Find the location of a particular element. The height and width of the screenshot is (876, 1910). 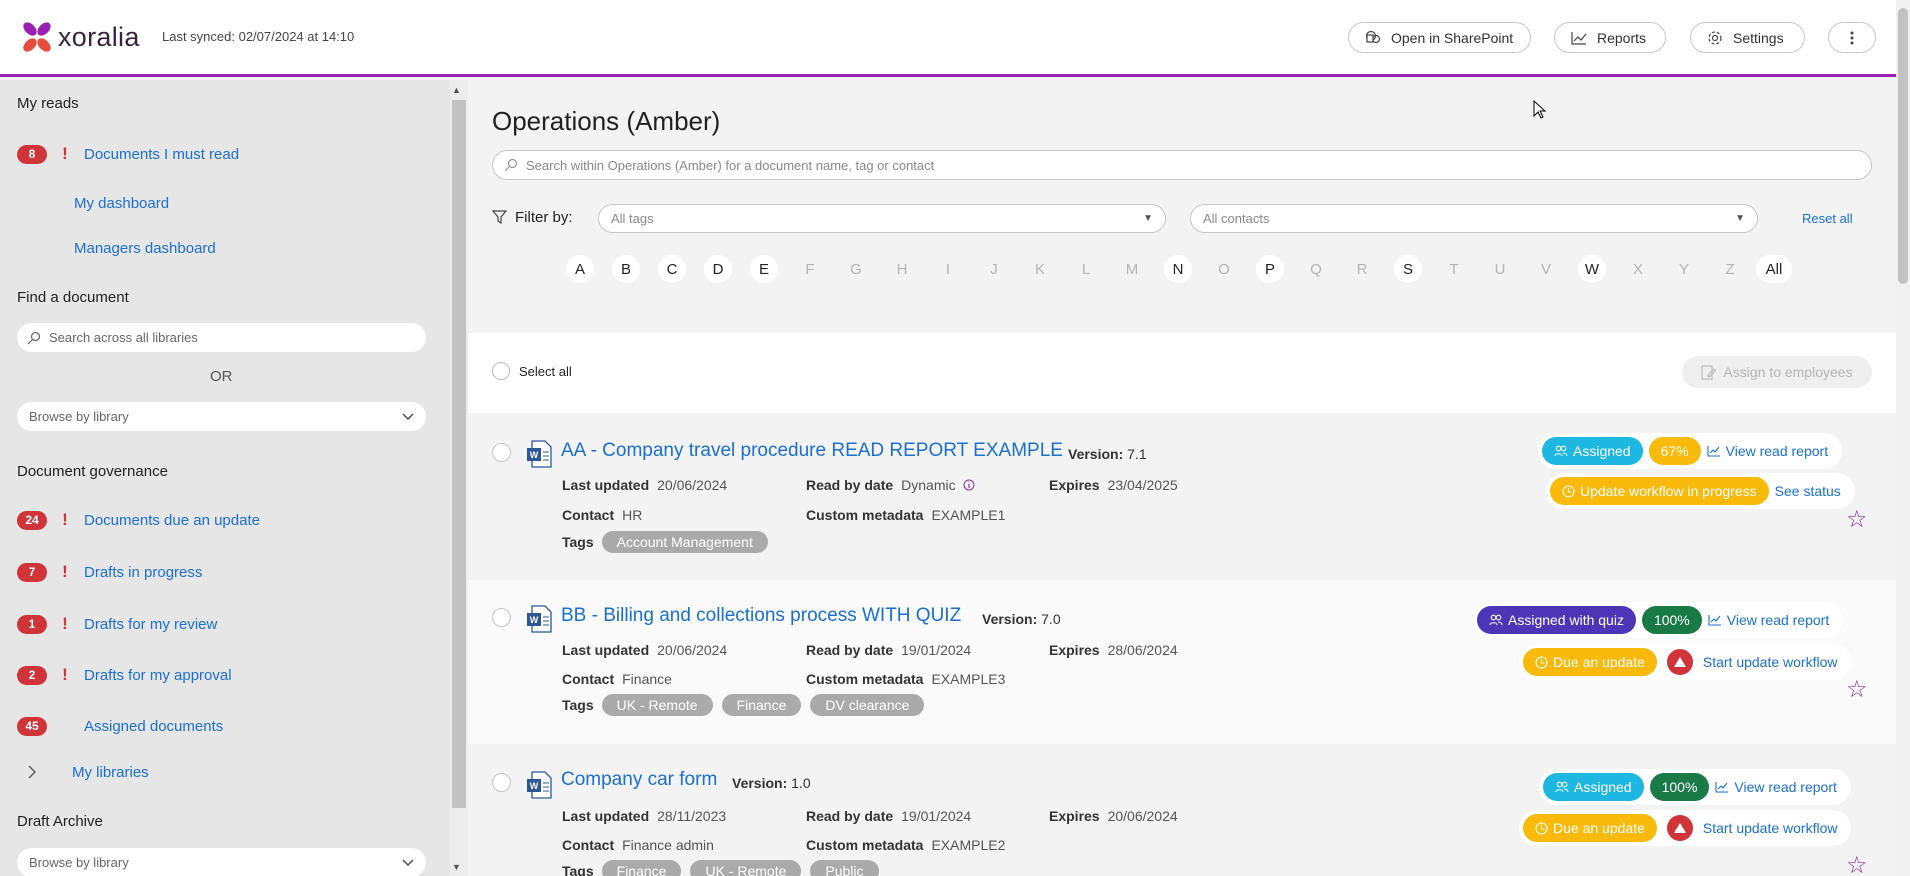

scroll-down-icon: ▼ is located at coordinates (456, 867).